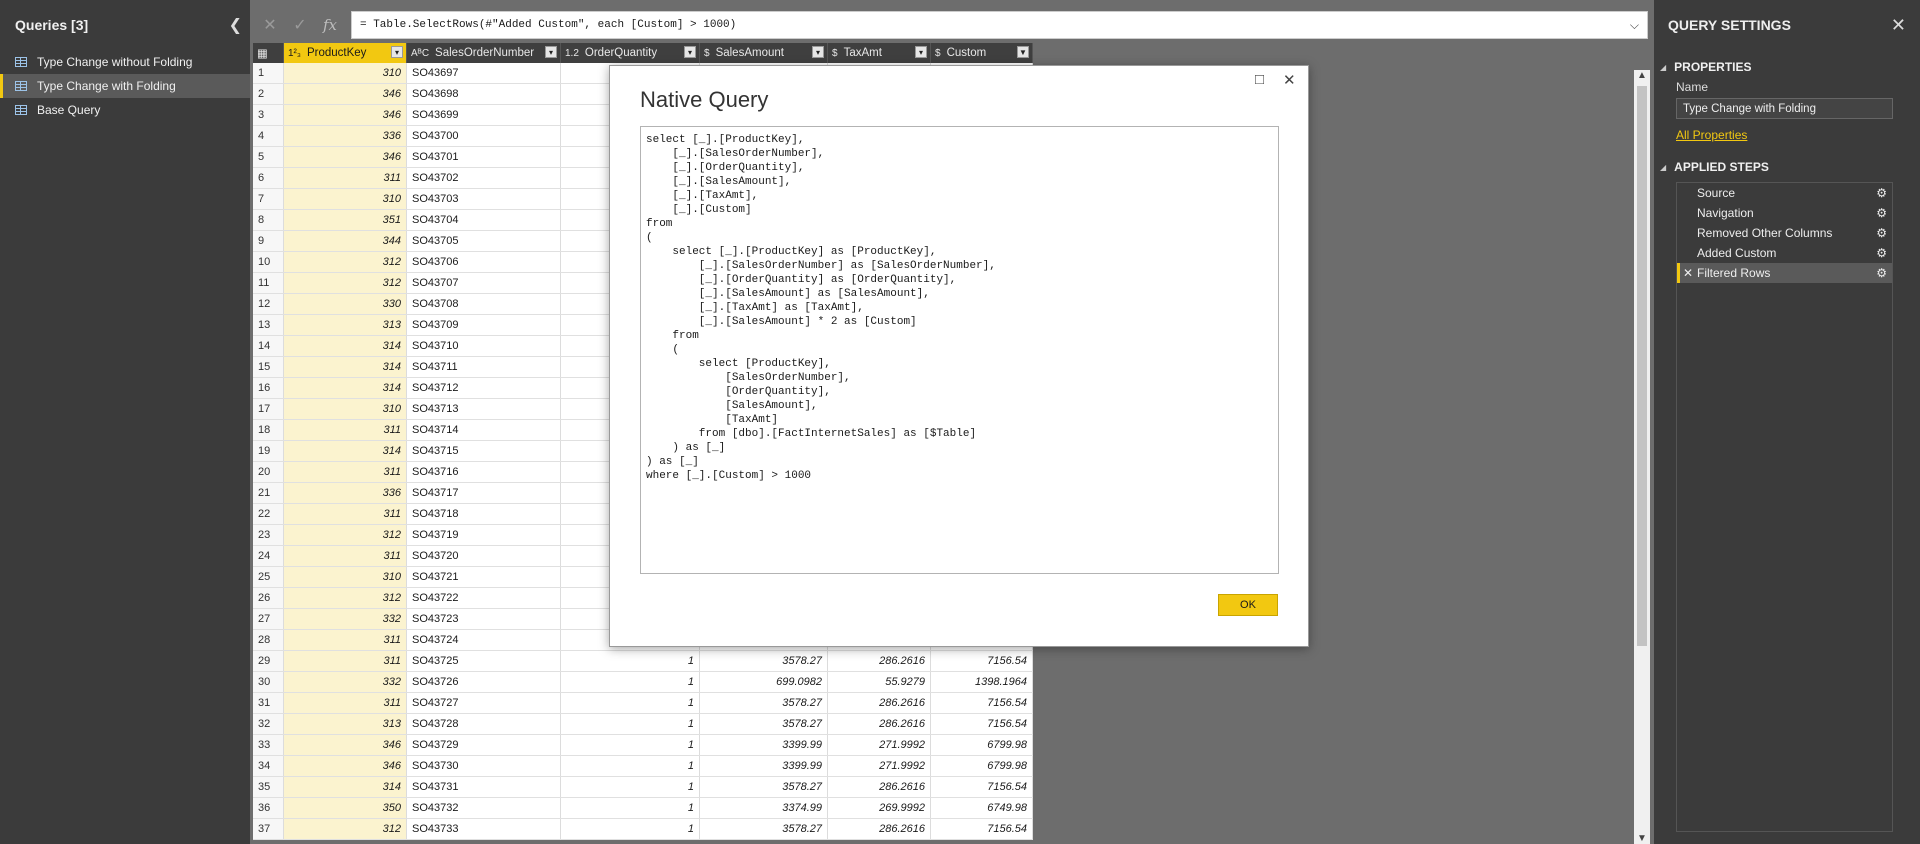 The image size is (1920, 844). Describe the element at coordinates (268, 367) in the screenshot. I see `row-number: 15` at that location.